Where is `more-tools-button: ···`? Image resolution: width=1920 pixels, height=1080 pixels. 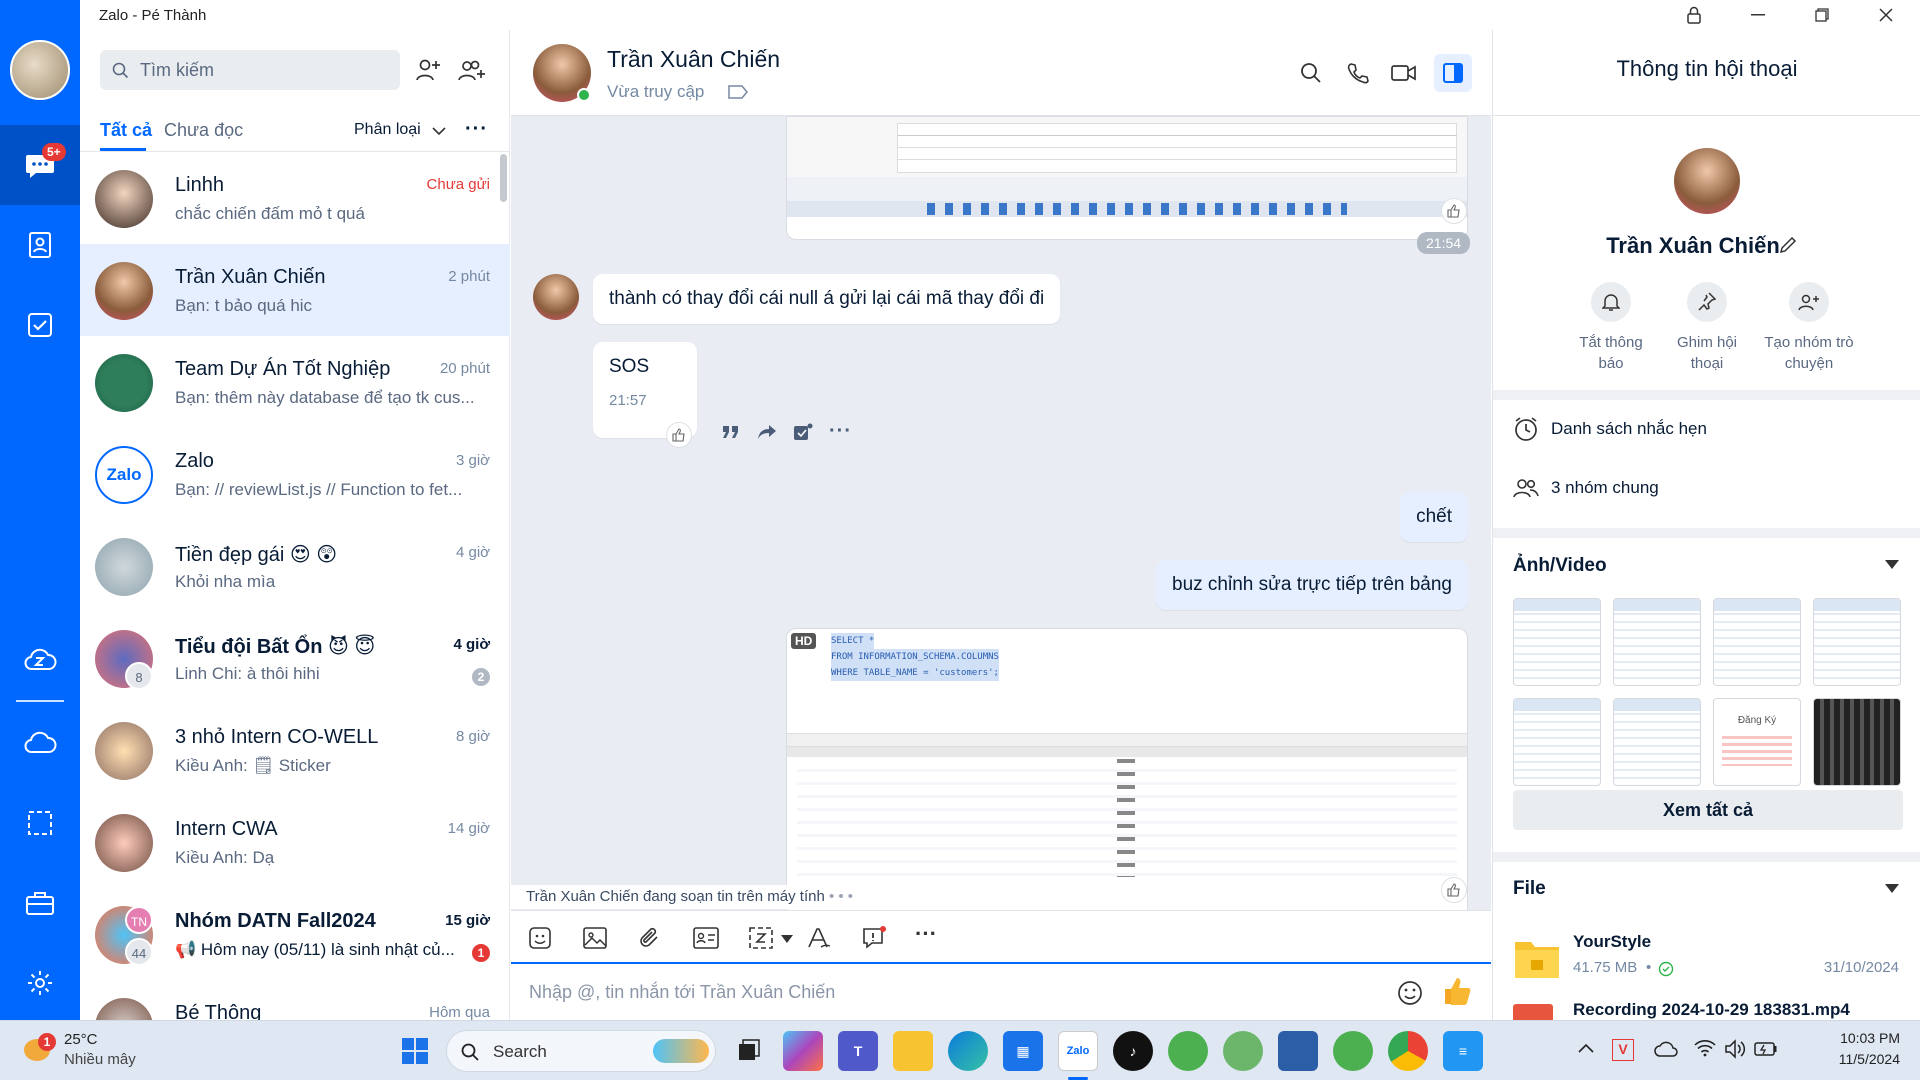 more-tools-button: ··· is located at coordinates (926, 934).